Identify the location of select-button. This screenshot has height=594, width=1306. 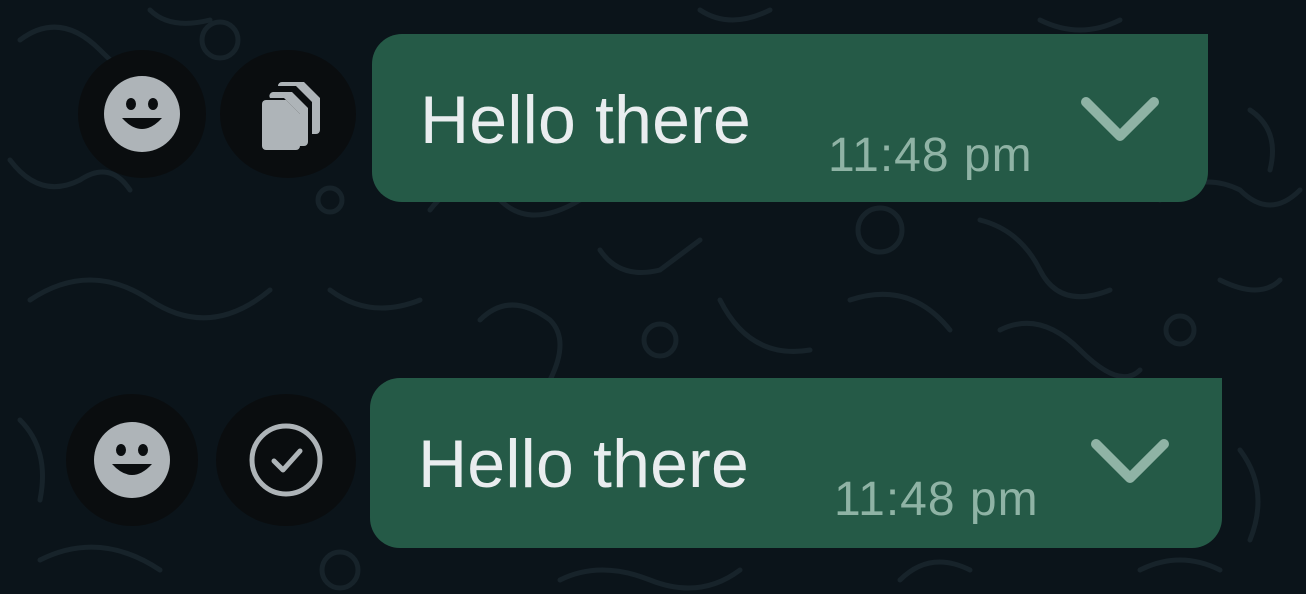
(286, 460).